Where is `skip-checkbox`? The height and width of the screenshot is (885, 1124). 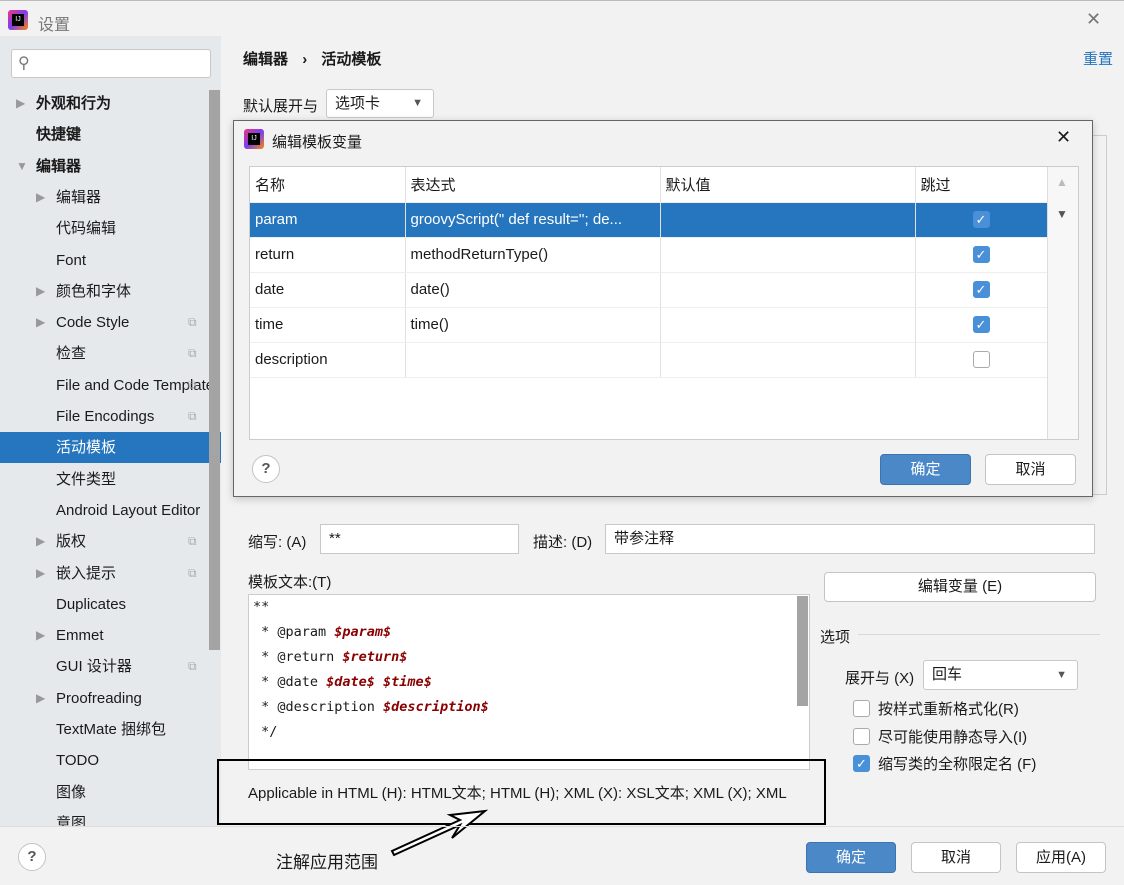 skip-checkbox is located at coordinates (981, 360).